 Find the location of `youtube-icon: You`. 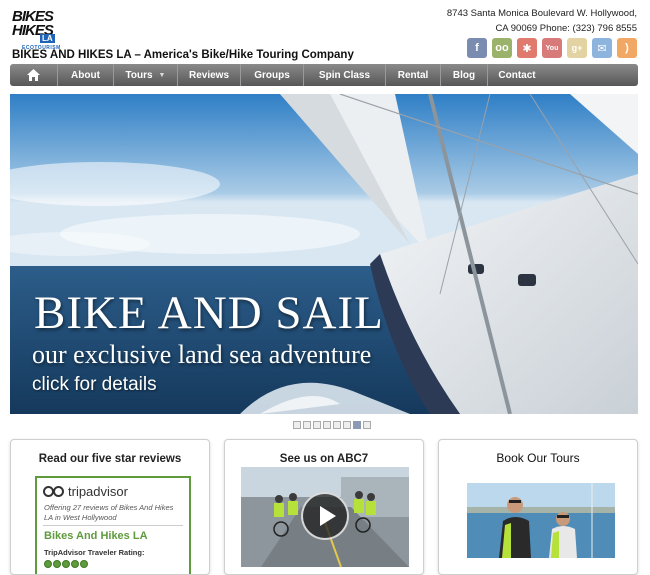

youtube-icon: You is located at coordinates (552, 48).